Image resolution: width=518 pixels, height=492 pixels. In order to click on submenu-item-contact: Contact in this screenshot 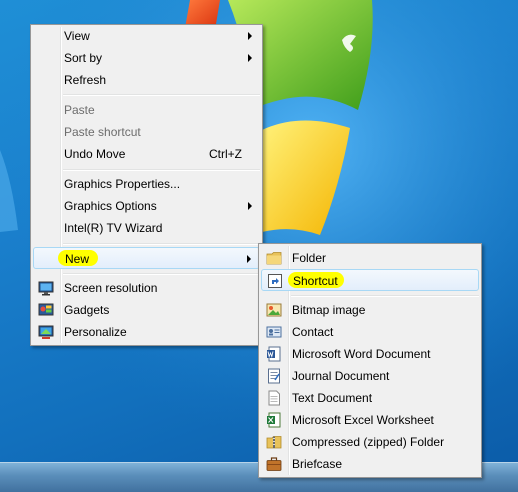, I will do `click(370, 332)`.